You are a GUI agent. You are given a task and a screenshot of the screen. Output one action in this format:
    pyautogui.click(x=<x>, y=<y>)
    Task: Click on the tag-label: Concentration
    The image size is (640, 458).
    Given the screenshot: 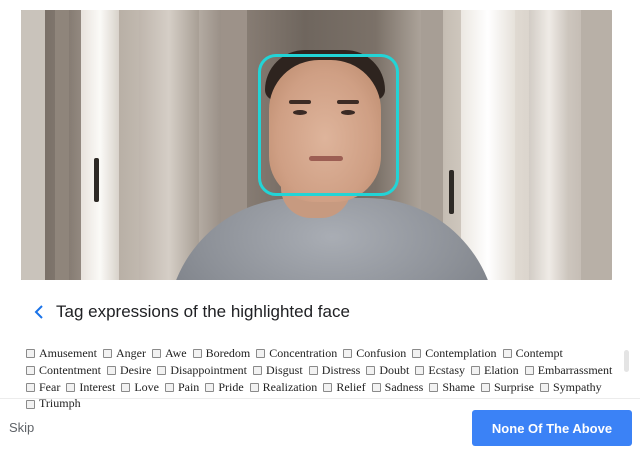 What is the action you would take?
    pyautogui.click(x=303, y=353)
    